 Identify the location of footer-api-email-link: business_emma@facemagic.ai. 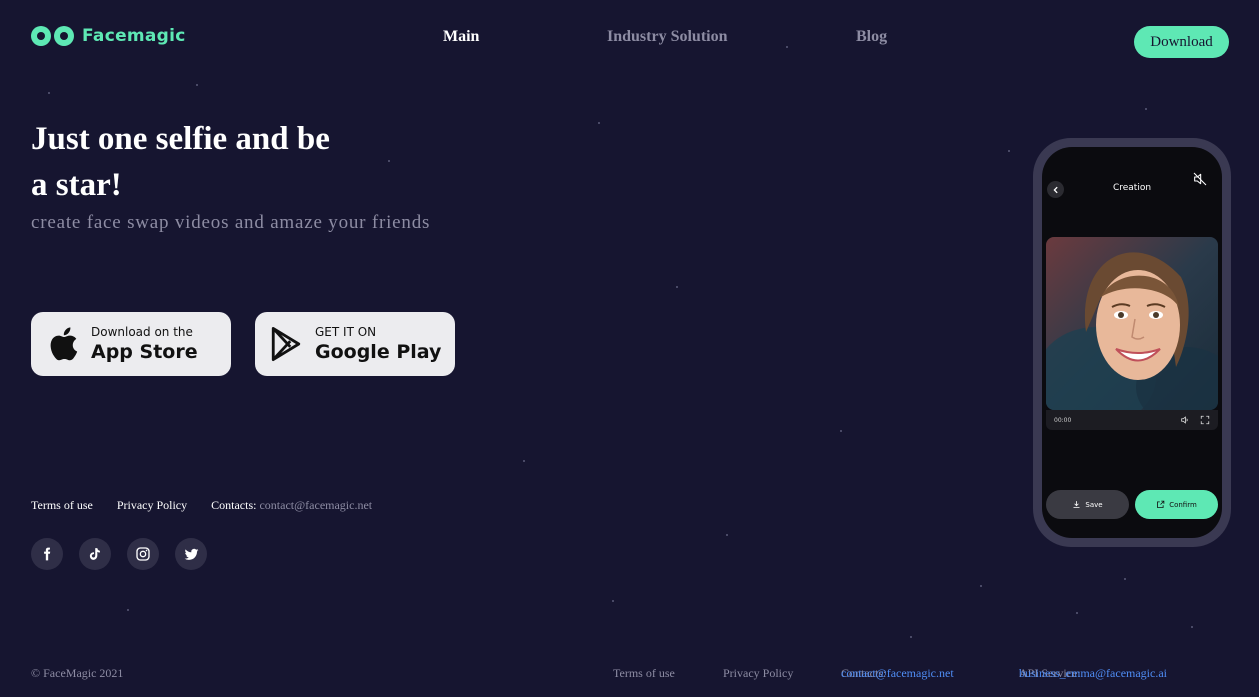
(1093, 673).